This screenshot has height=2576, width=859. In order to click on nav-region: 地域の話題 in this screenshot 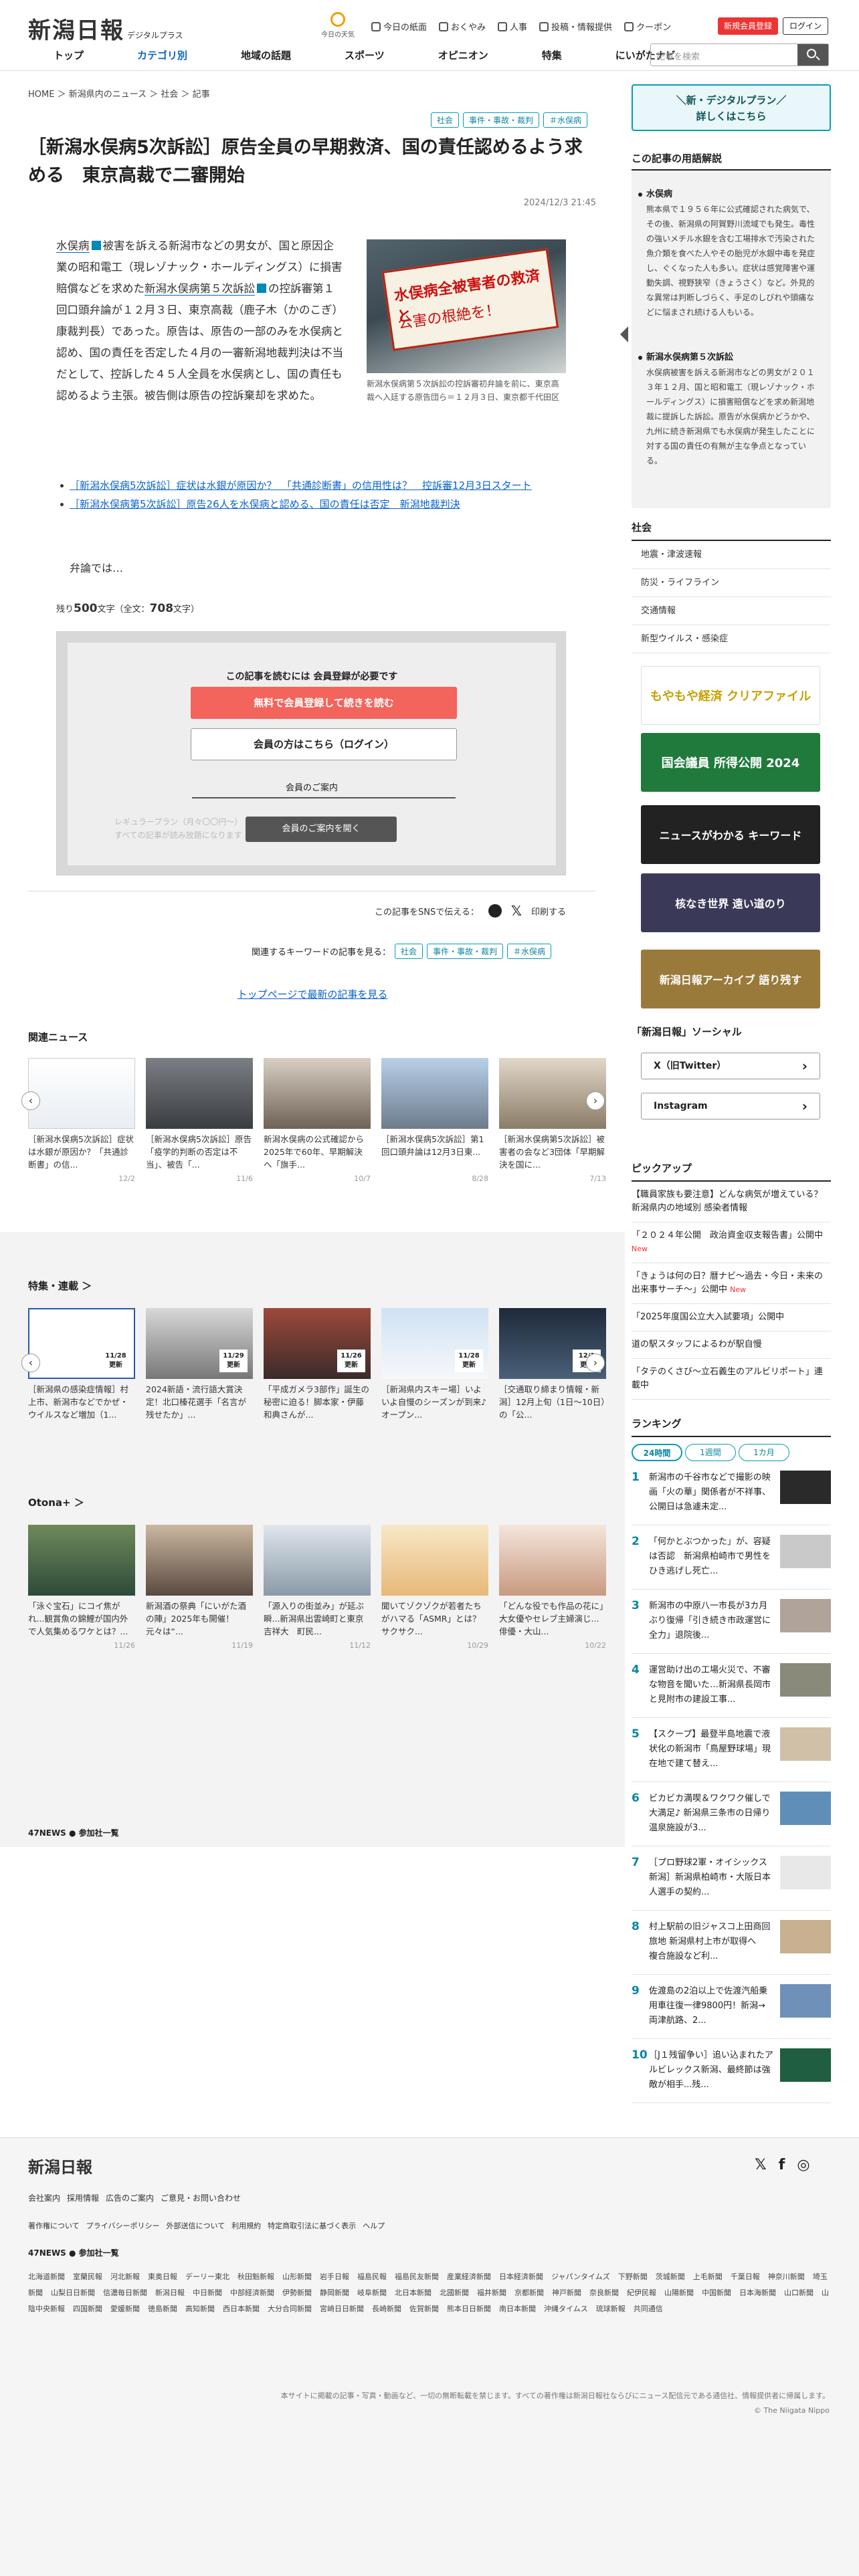, I will do `click(266, 55)`.